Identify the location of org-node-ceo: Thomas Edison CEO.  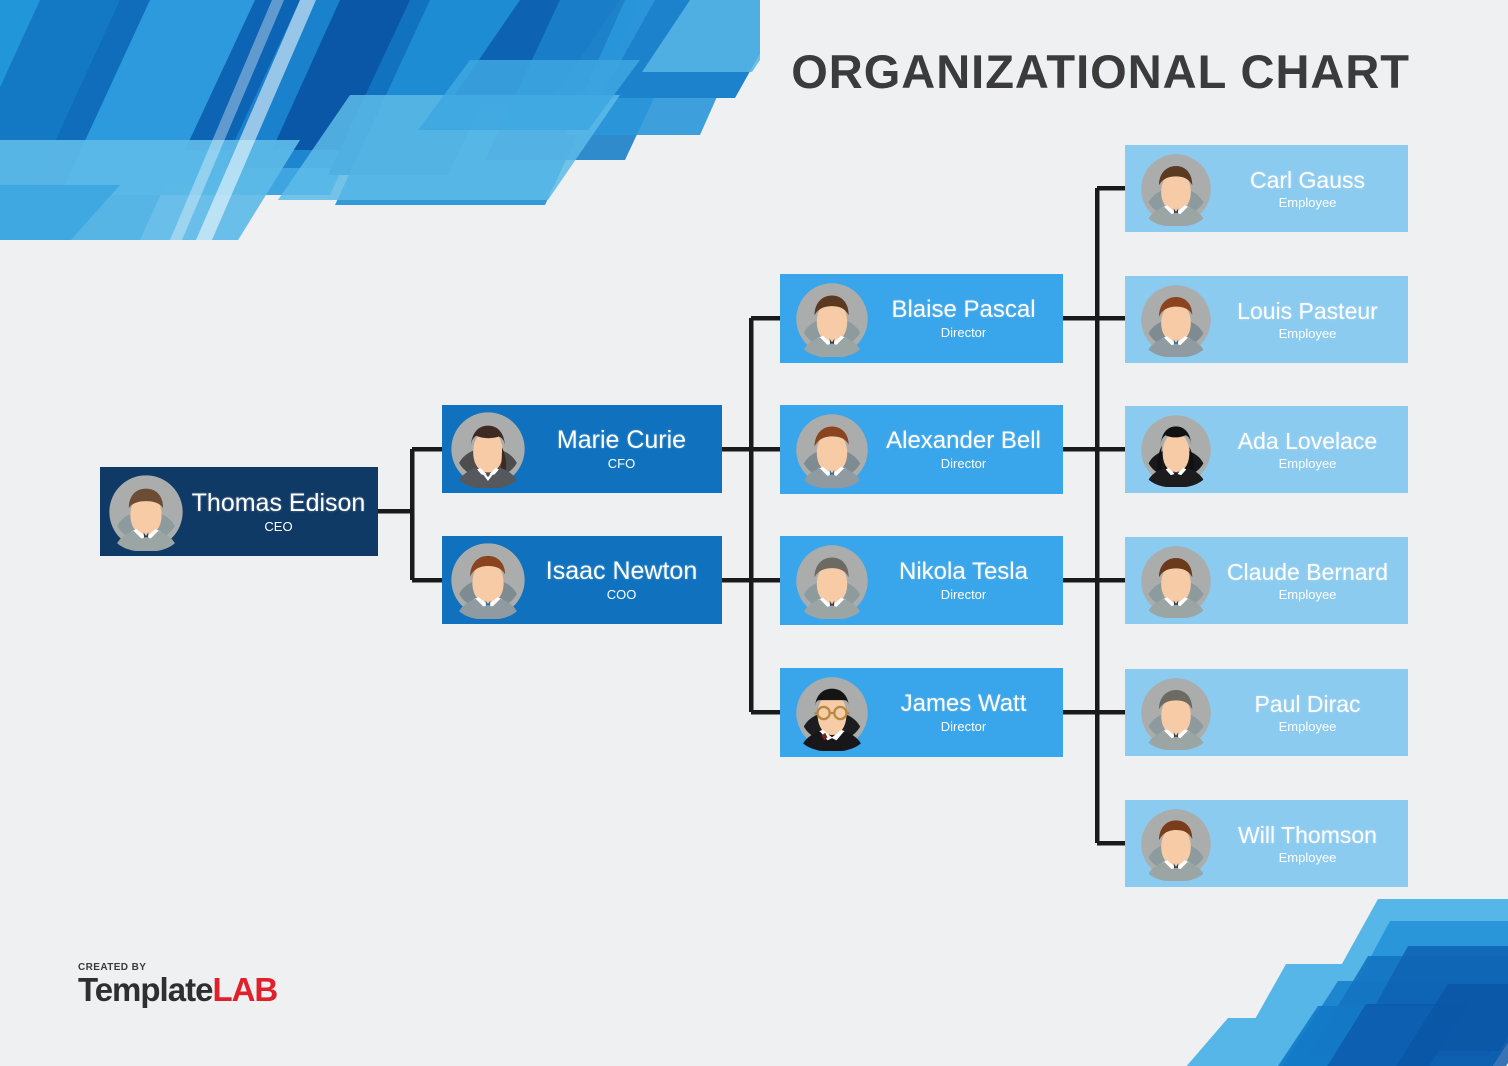
(239, 511).